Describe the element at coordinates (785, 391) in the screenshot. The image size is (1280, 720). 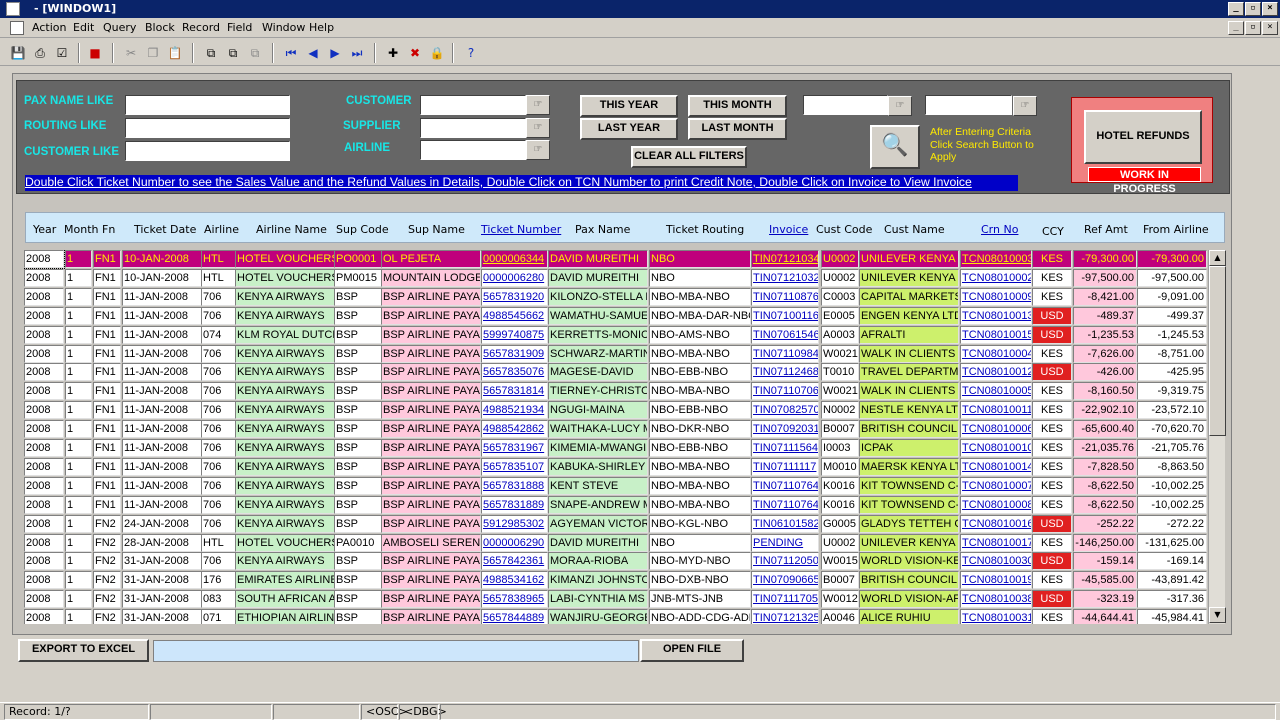
I see `cell-invoice: TIN07110706` at that location.